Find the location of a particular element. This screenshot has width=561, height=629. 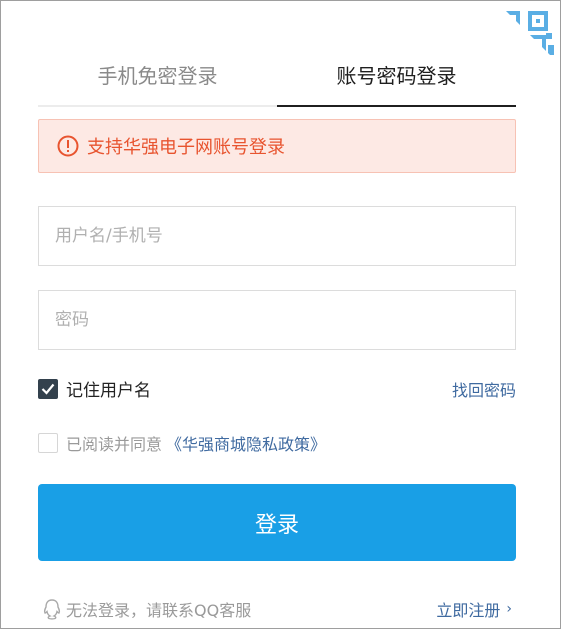

chevron-right-icon: › is located at coordinates (509, 609).